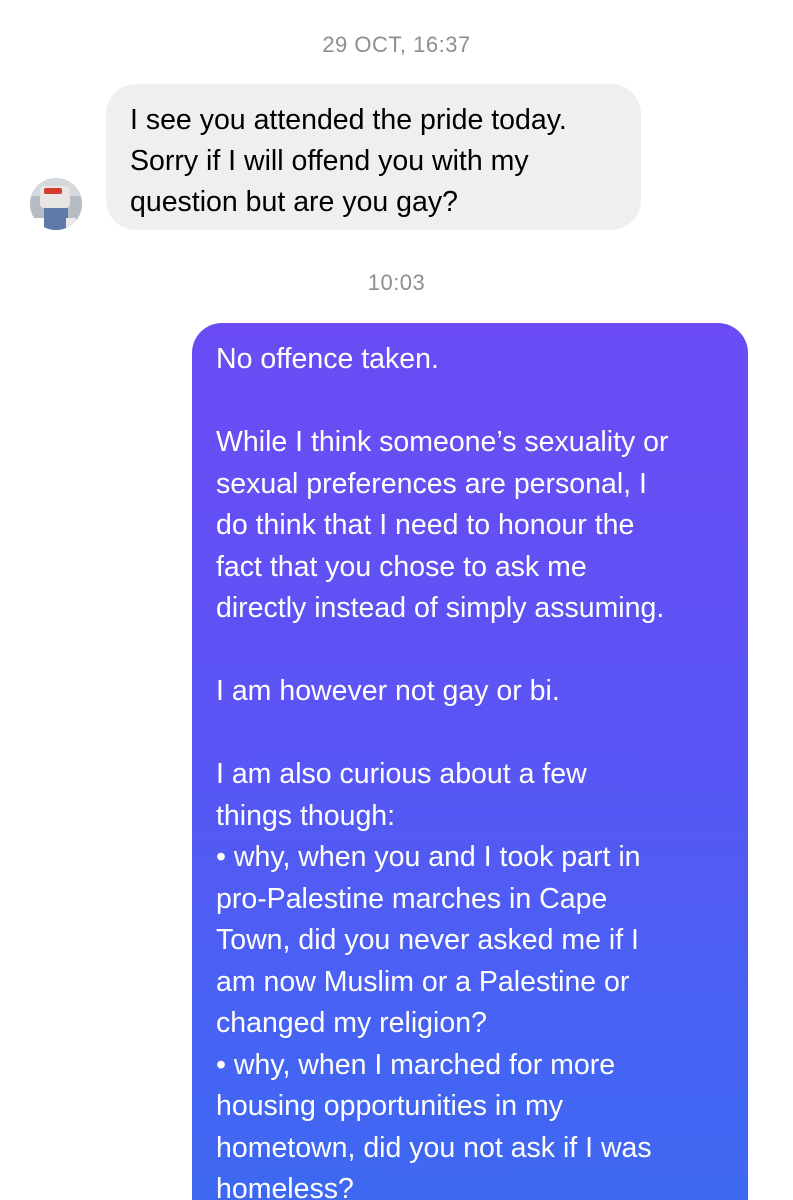 Image resolution: width=793 pixels, height=1200 pixels. Describe the element at coordinates (351, 1023) in the screenshot. I see `message-line: changed my religion?` at that location.